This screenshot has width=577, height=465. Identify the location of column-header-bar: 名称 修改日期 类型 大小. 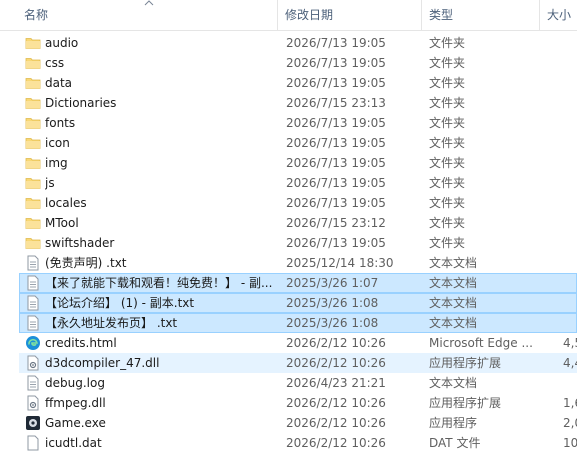
(288, 15).